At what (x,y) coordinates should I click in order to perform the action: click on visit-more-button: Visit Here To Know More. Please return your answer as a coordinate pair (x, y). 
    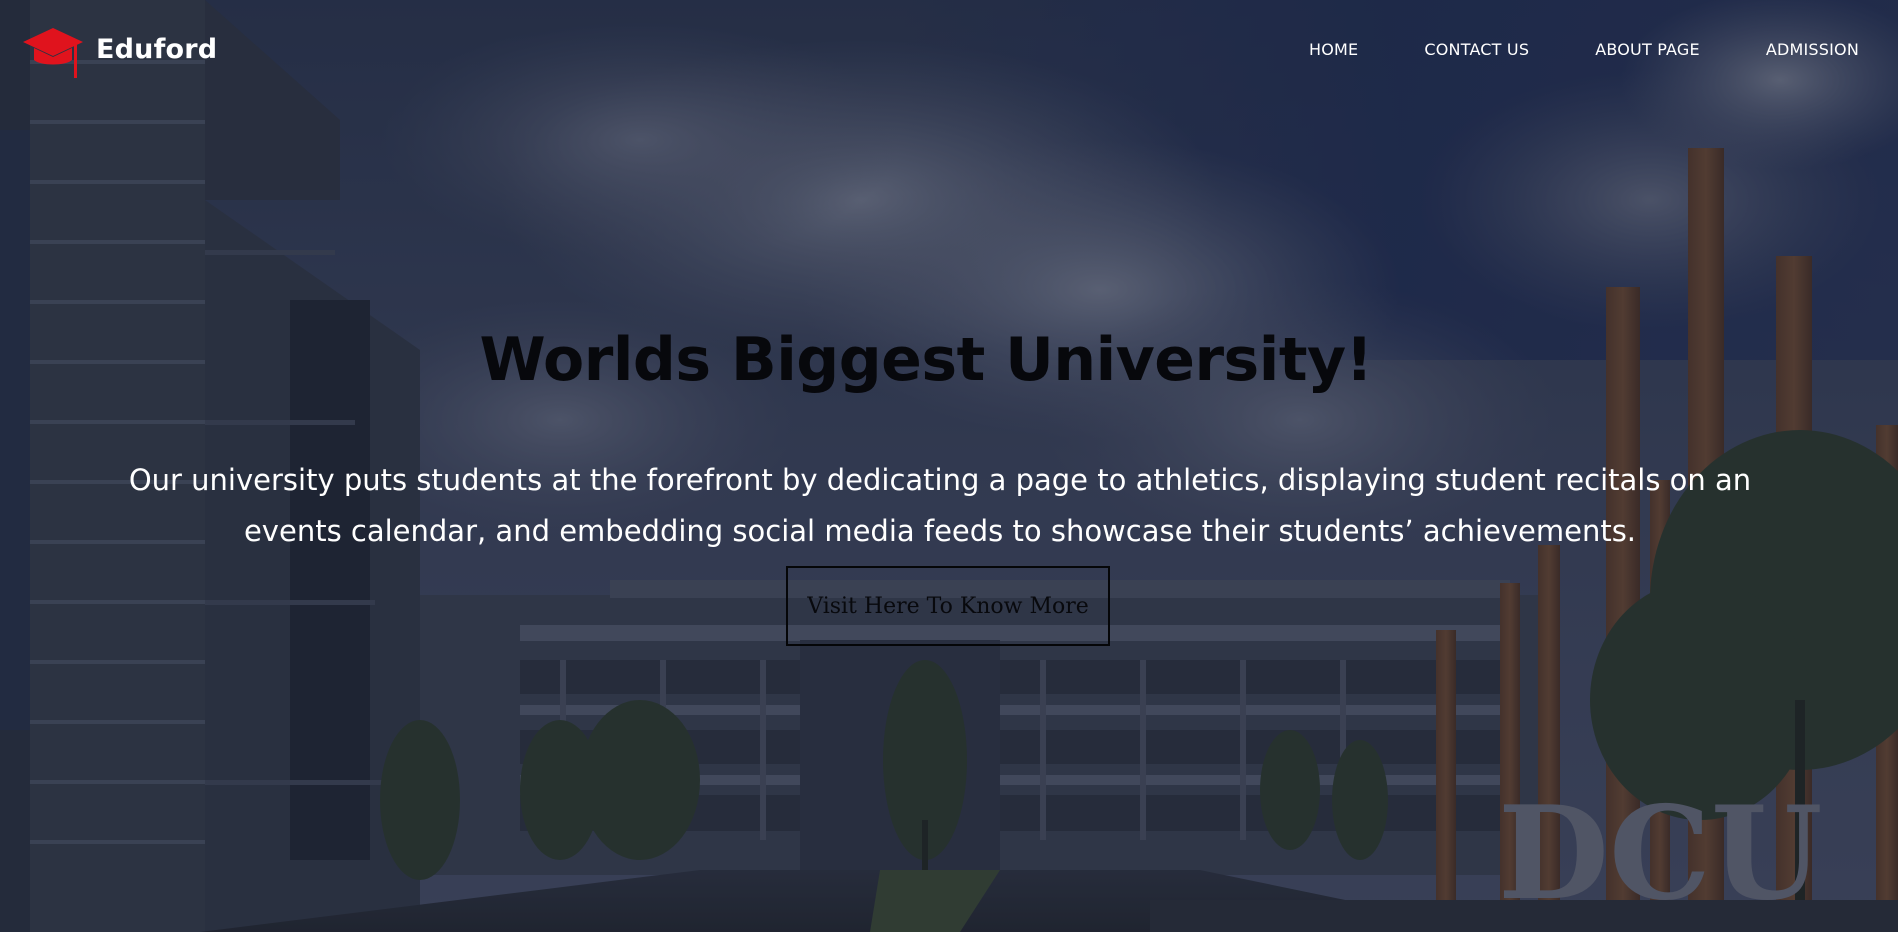
    Looking at the image, I should click on (948, 606).